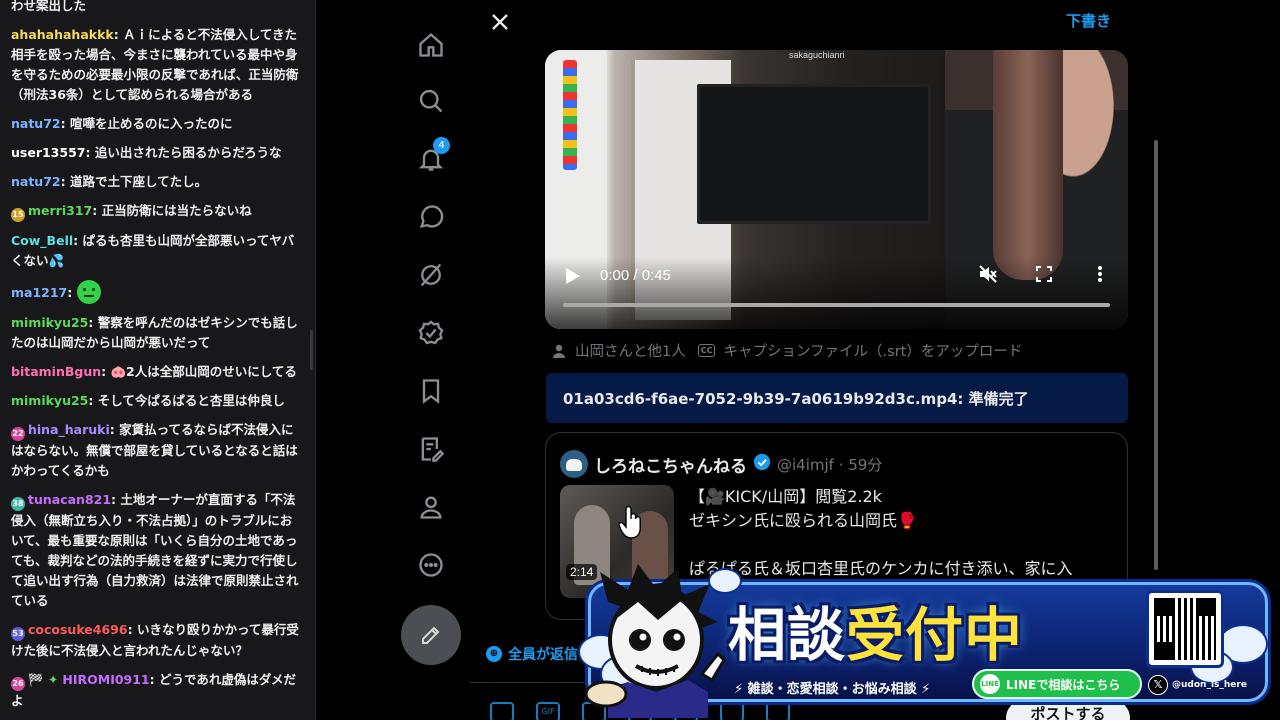 The height and width of the screenshot is (720, 1280). What do you see at coordinates (431, 275) in the screenshot?
I see `grok-icon` at bounding box center [431, 275].